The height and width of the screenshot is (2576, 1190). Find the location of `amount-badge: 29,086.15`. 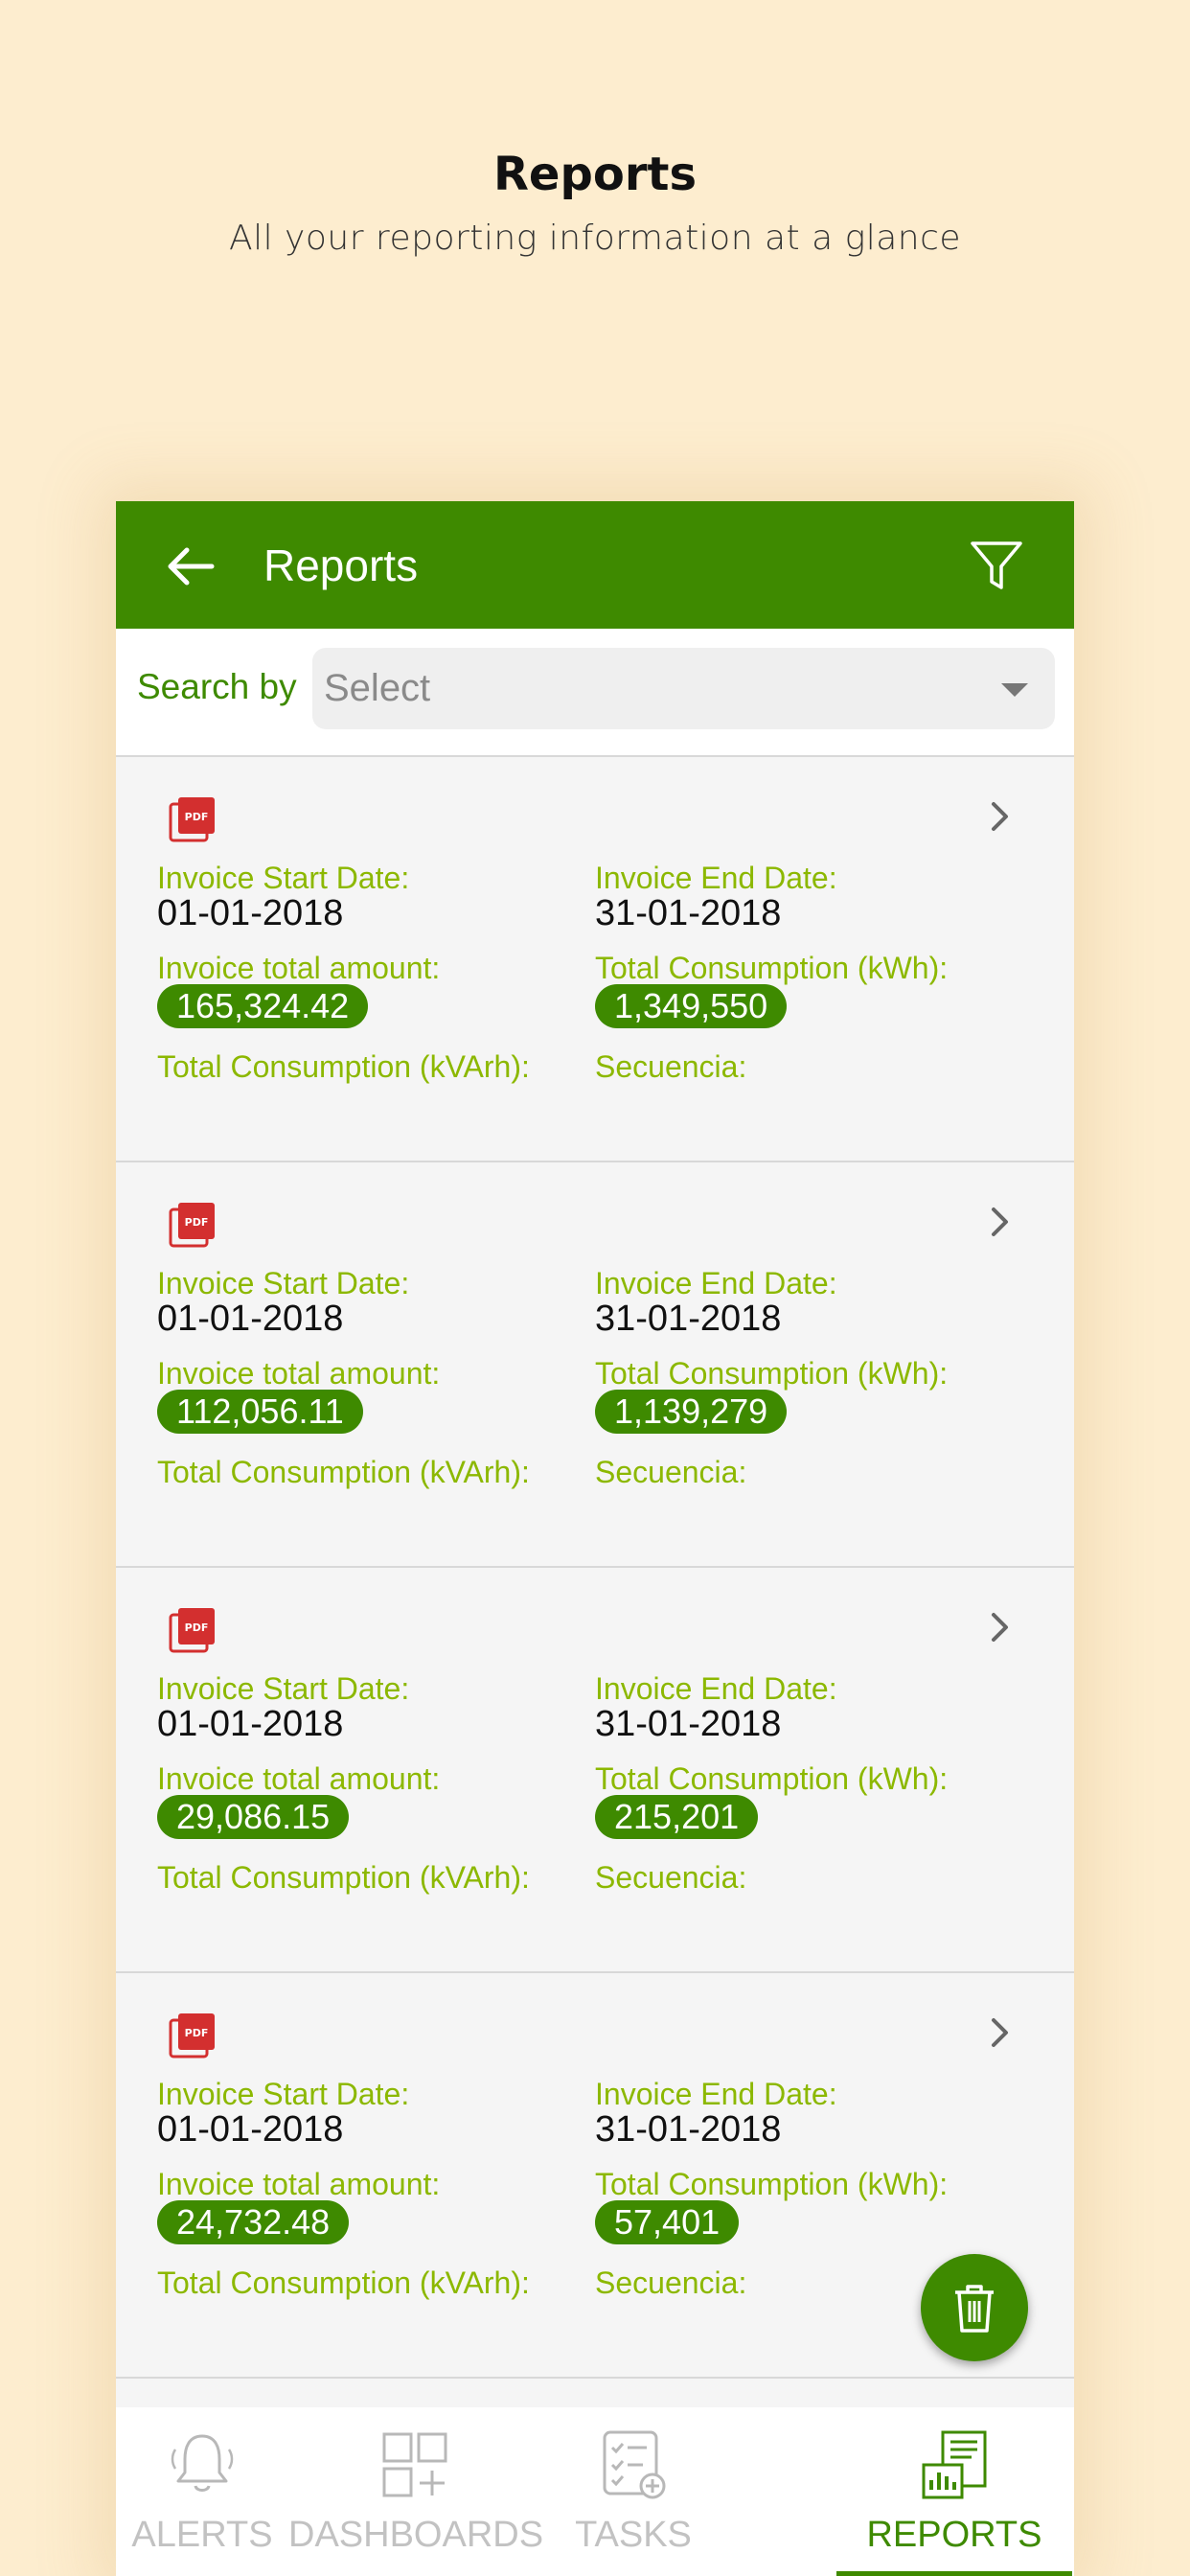

amount-badge: 29,086.15 is located at coordinates (254, 1817).